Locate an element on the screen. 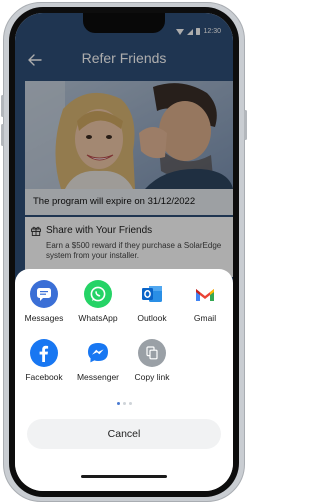 This screenshot has height=504, width=320. share-target-gmail: Gmail is located at coordinates (205, 301).